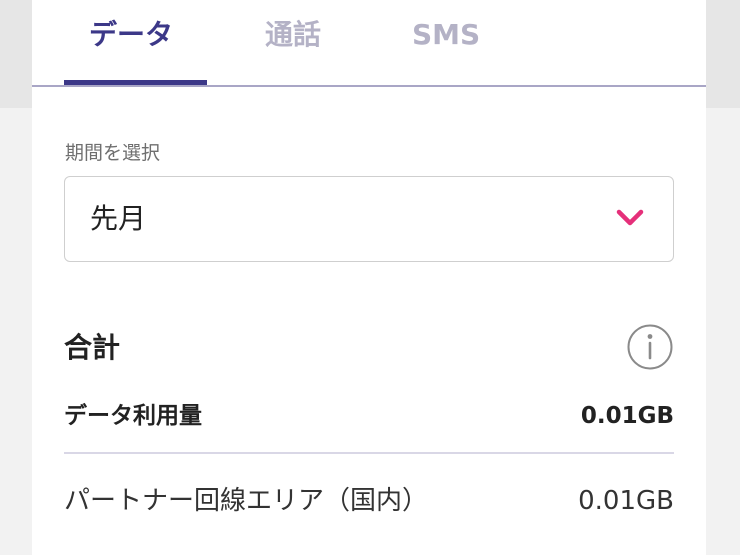 The image size is (740, 555). I want to click on total-usage-row: データ利用量 0.01GB, so click(369, 416).